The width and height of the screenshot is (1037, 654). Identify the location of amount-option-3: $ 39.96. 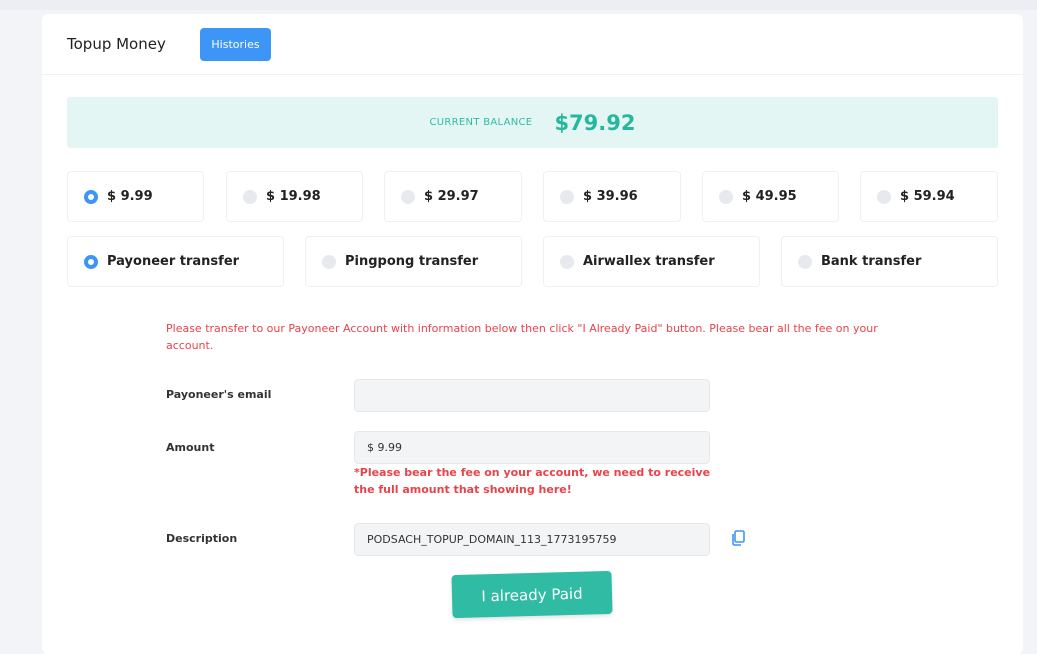
(612, 196).